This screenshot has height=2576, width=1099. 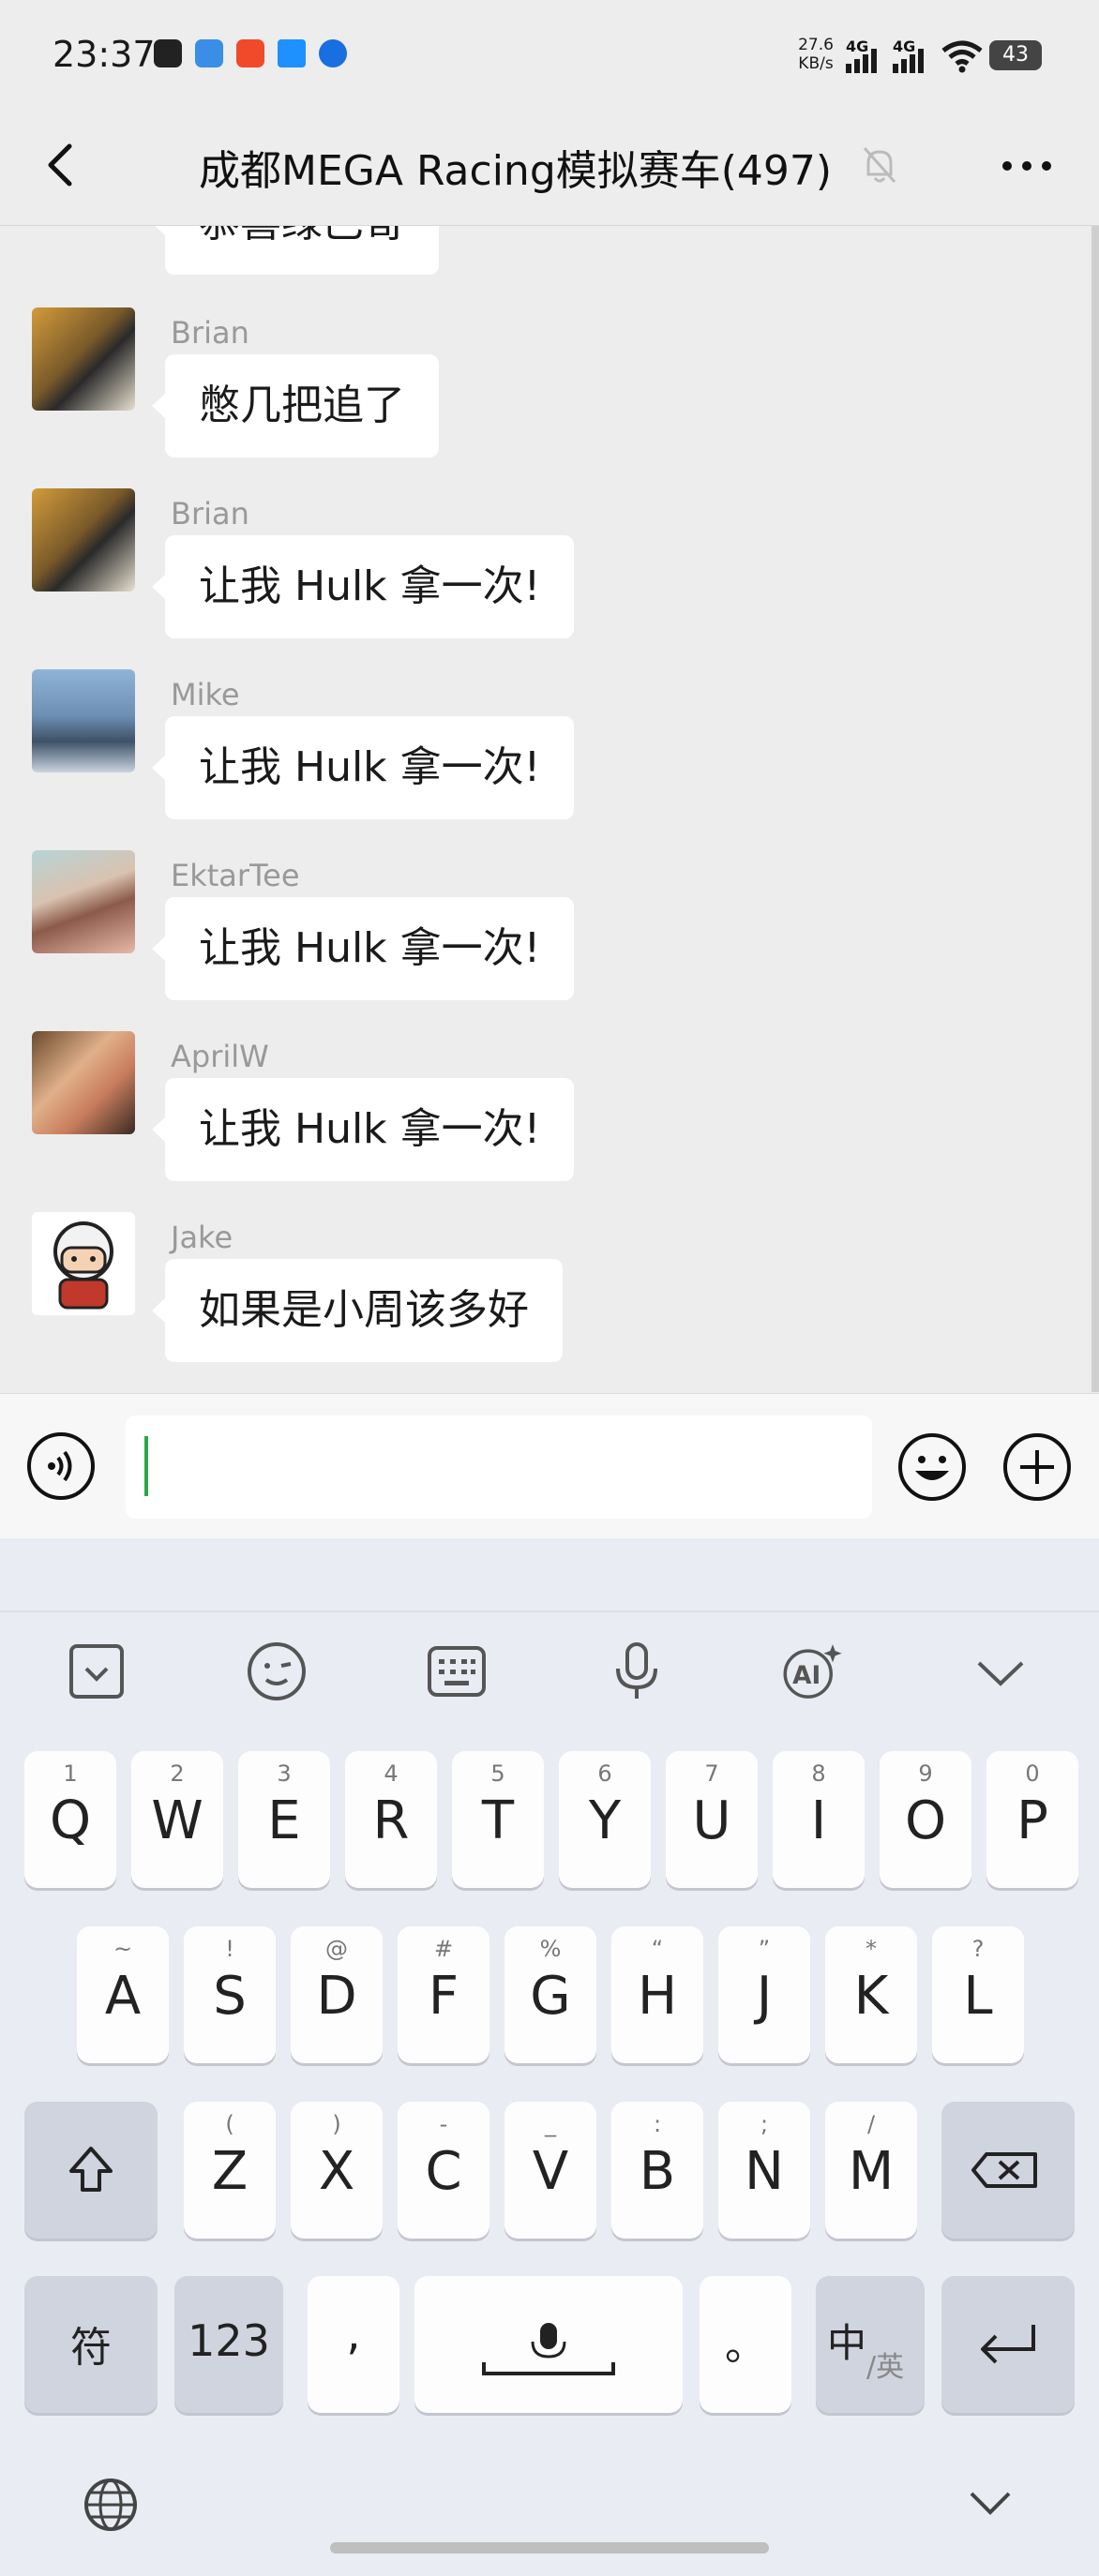 What do you see at coordinates (637, 1672) in the screenshot?
I see `microphone-icon` at bounding box center [637, 1672].